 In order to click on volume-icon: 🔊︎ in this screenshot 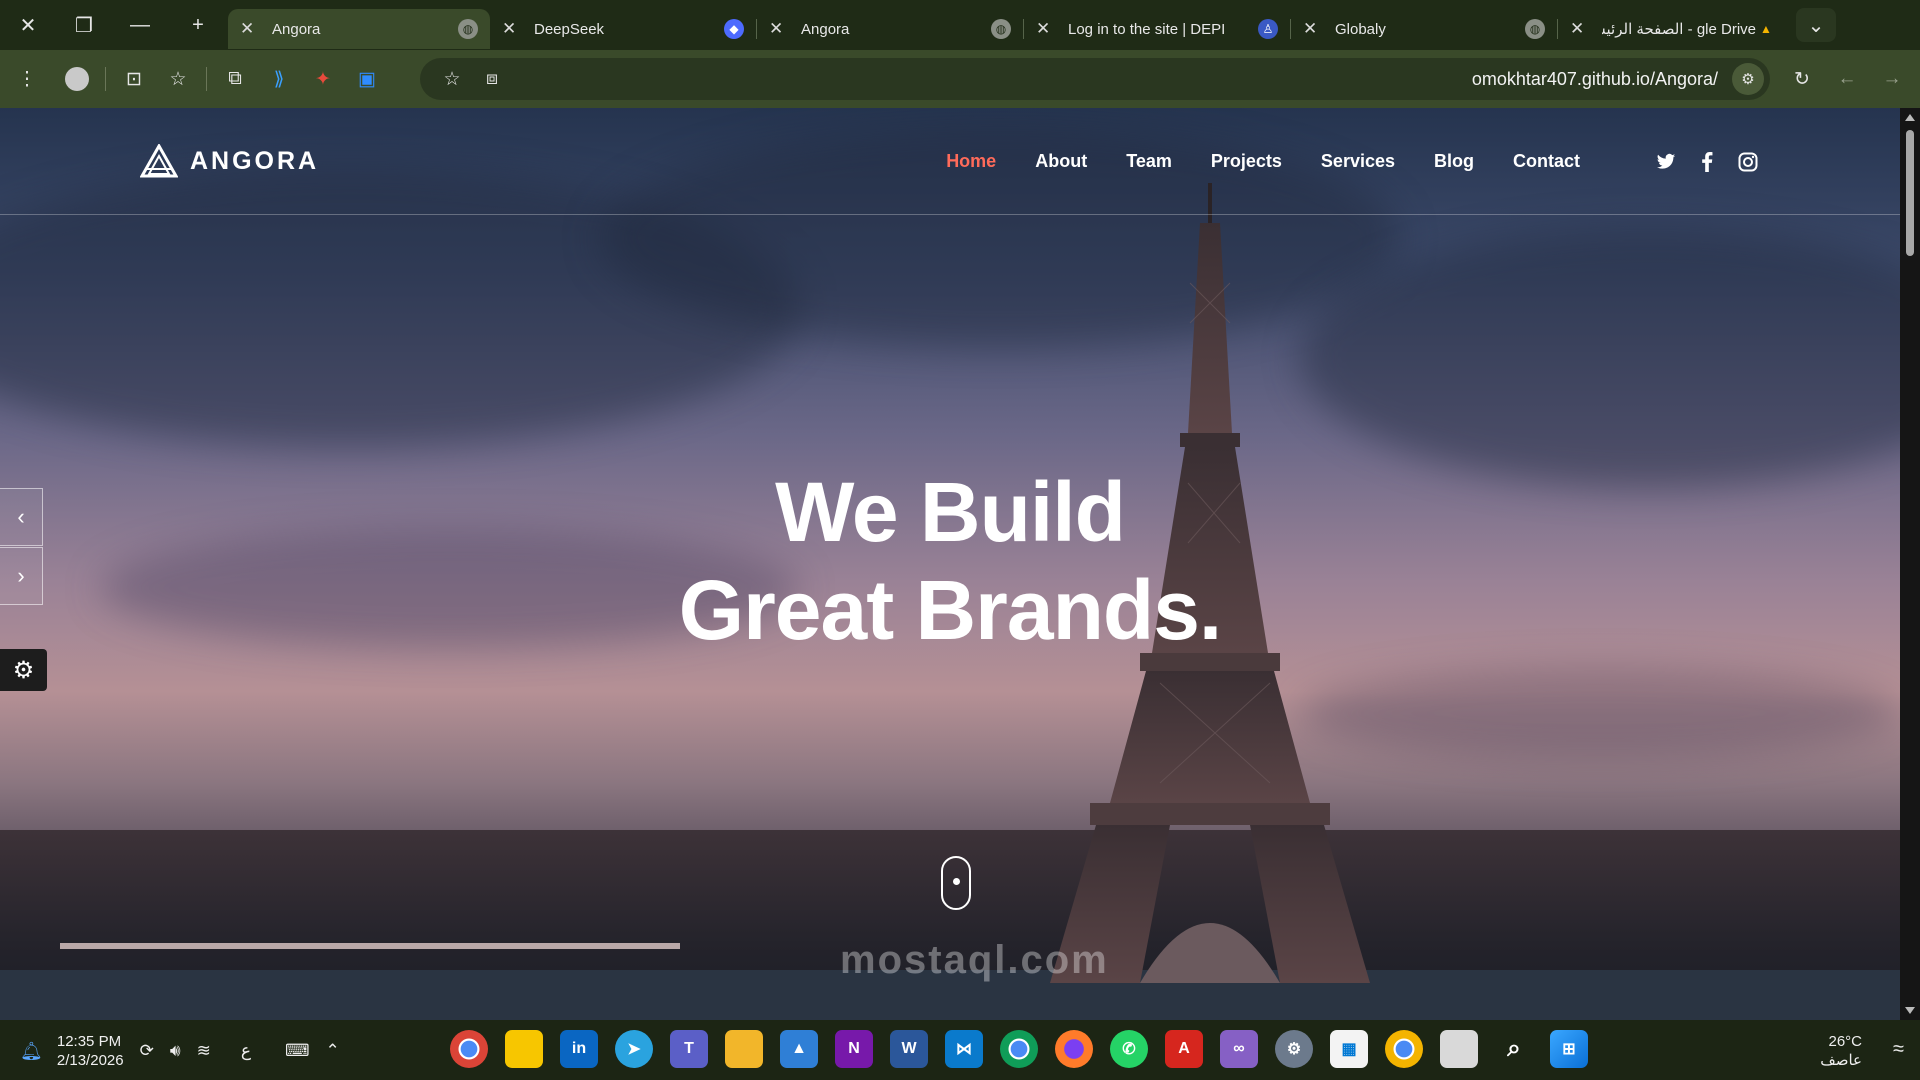, I will do `click(175, 1051)`.